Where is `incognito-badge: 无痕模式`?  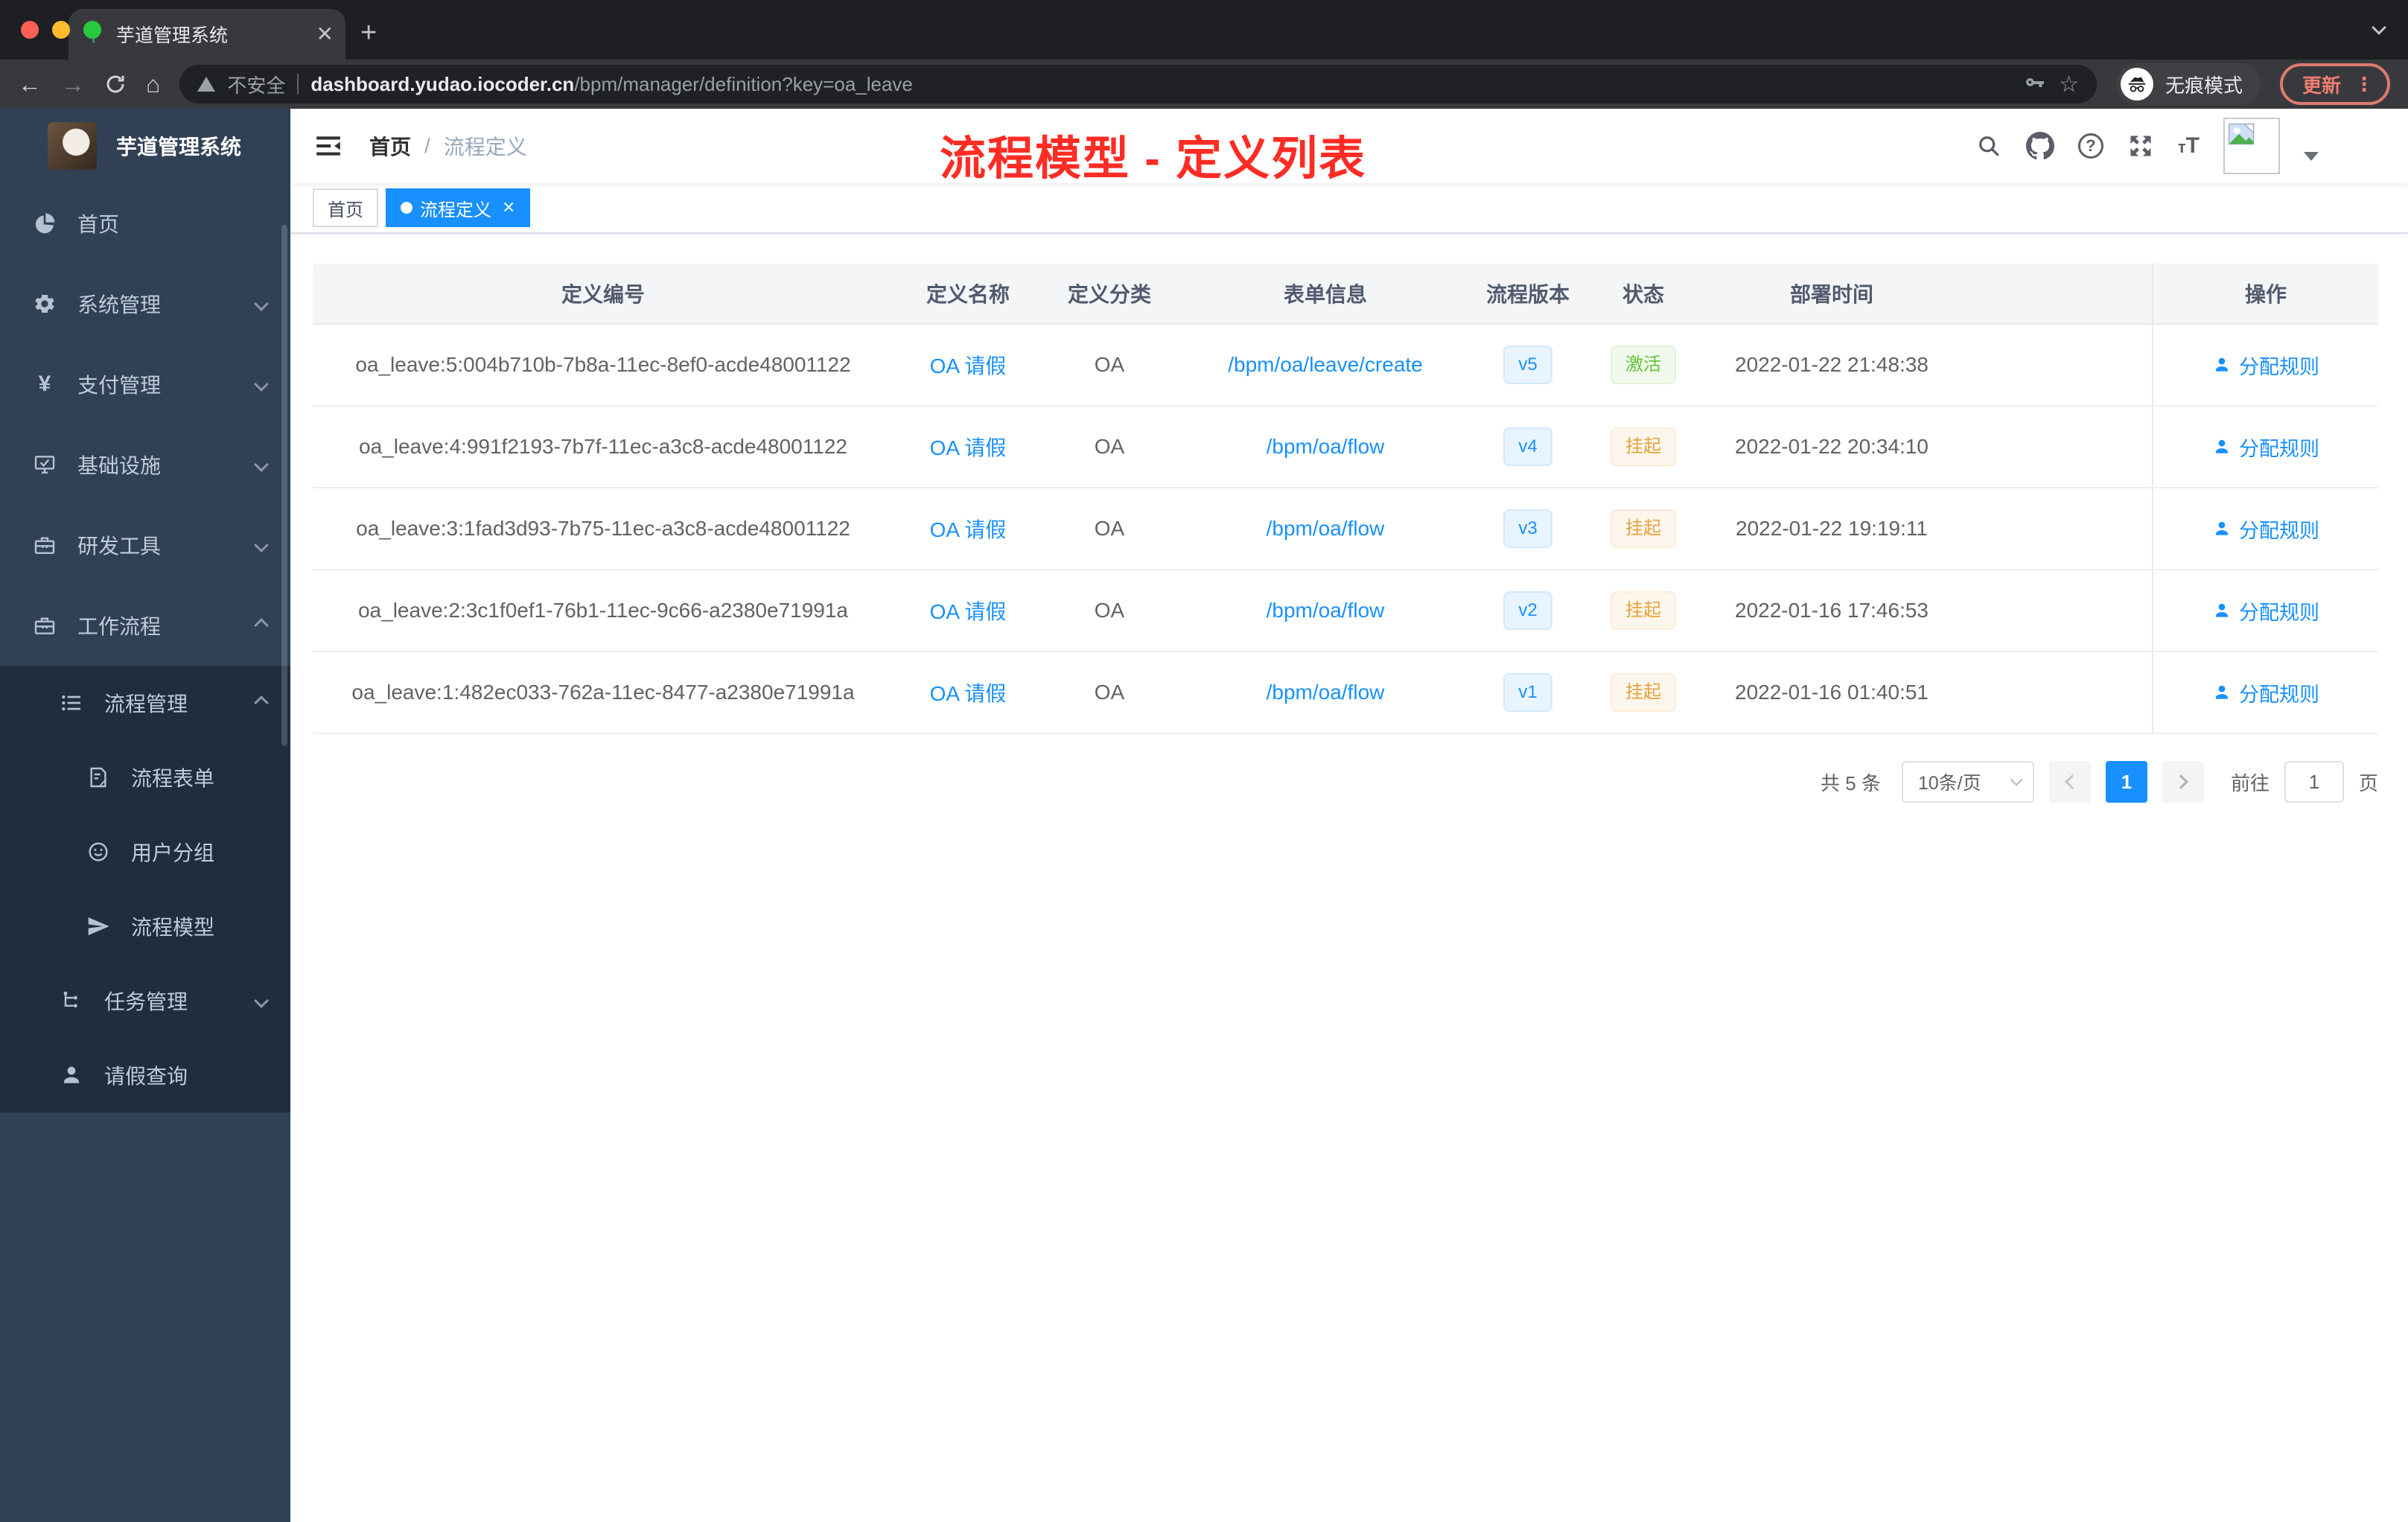
incognito-badge: 无痕模式 is located at coordinates (2188, 84).